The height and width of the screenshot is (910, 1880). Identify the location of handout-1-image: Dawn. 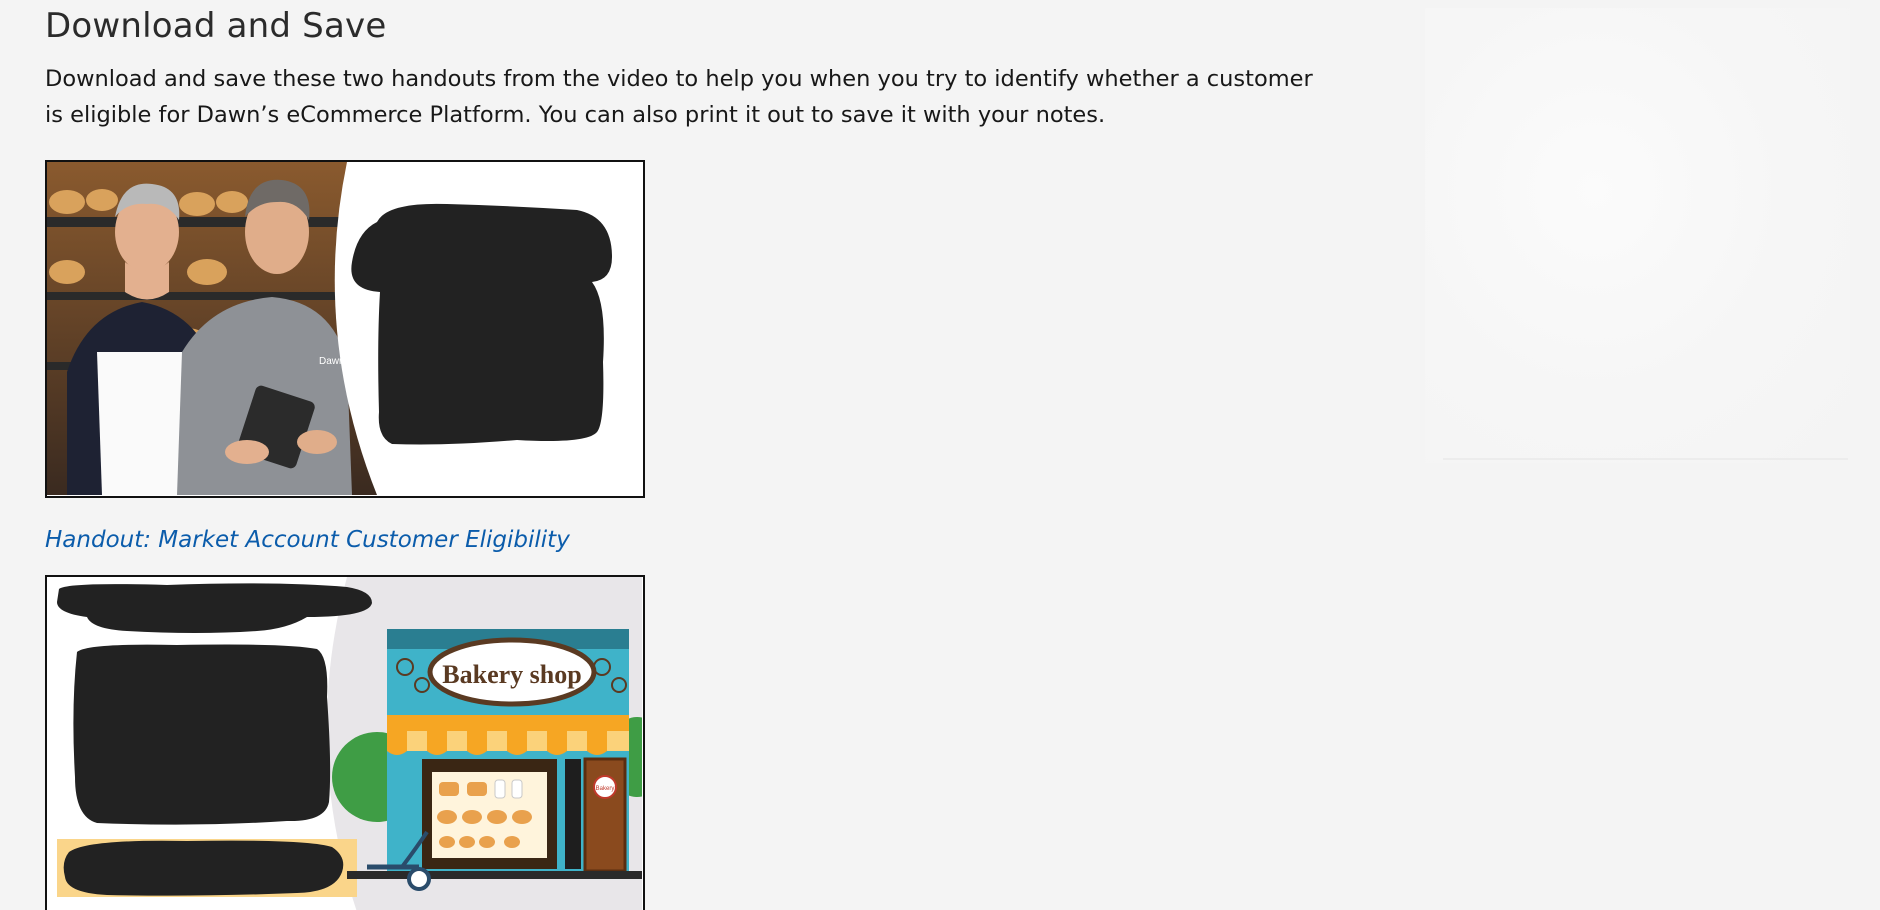
(345, 329).